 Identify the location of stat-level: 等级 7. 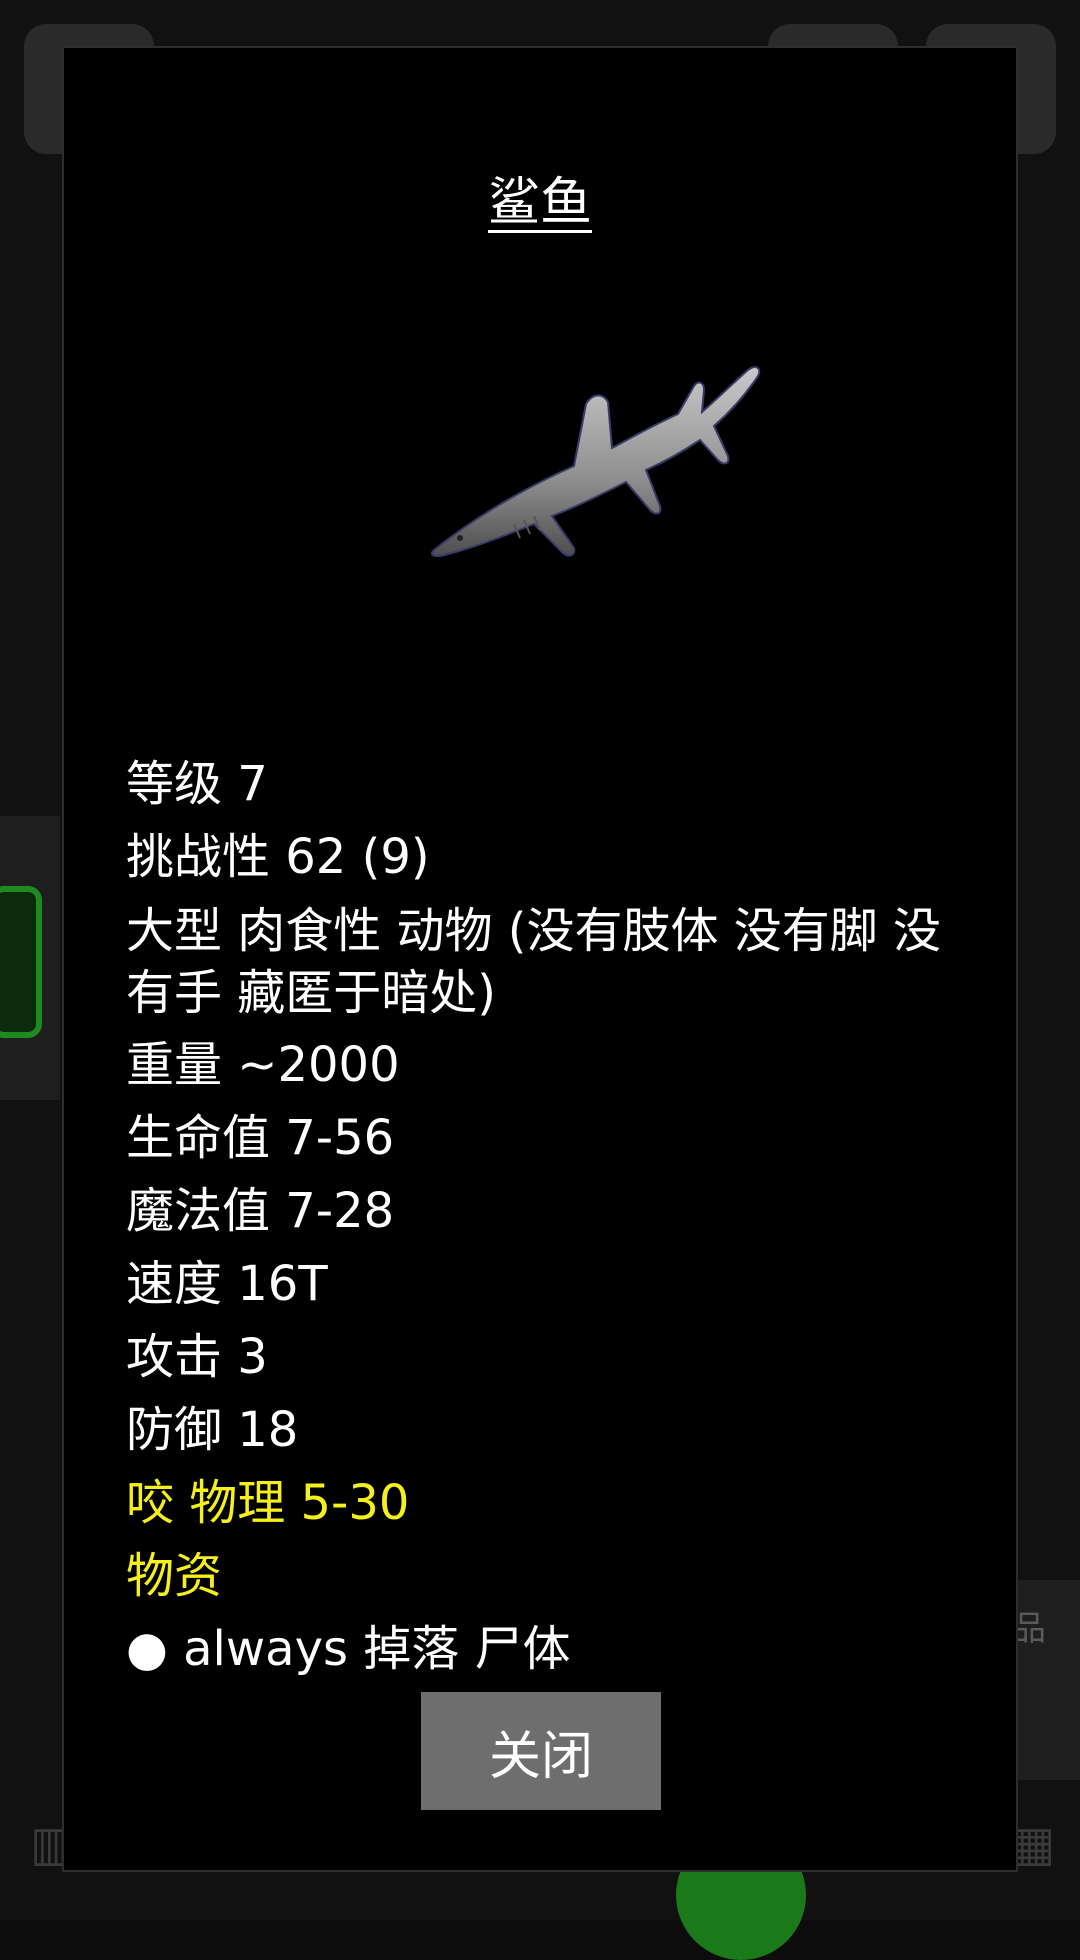
(556, 784).